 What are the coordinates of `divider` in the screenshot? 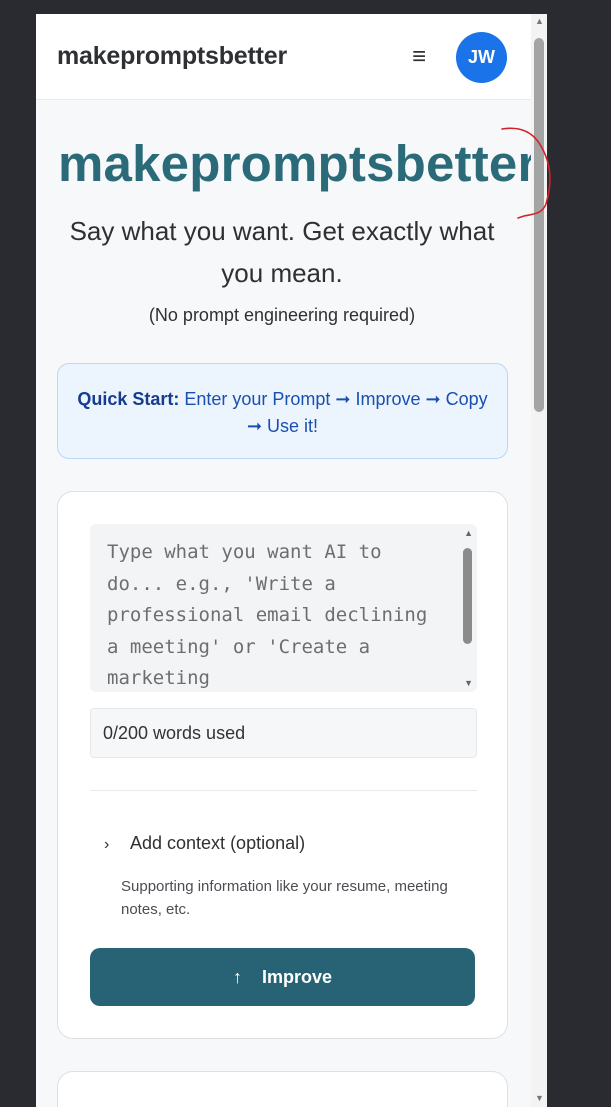 It's located at (283, 790).